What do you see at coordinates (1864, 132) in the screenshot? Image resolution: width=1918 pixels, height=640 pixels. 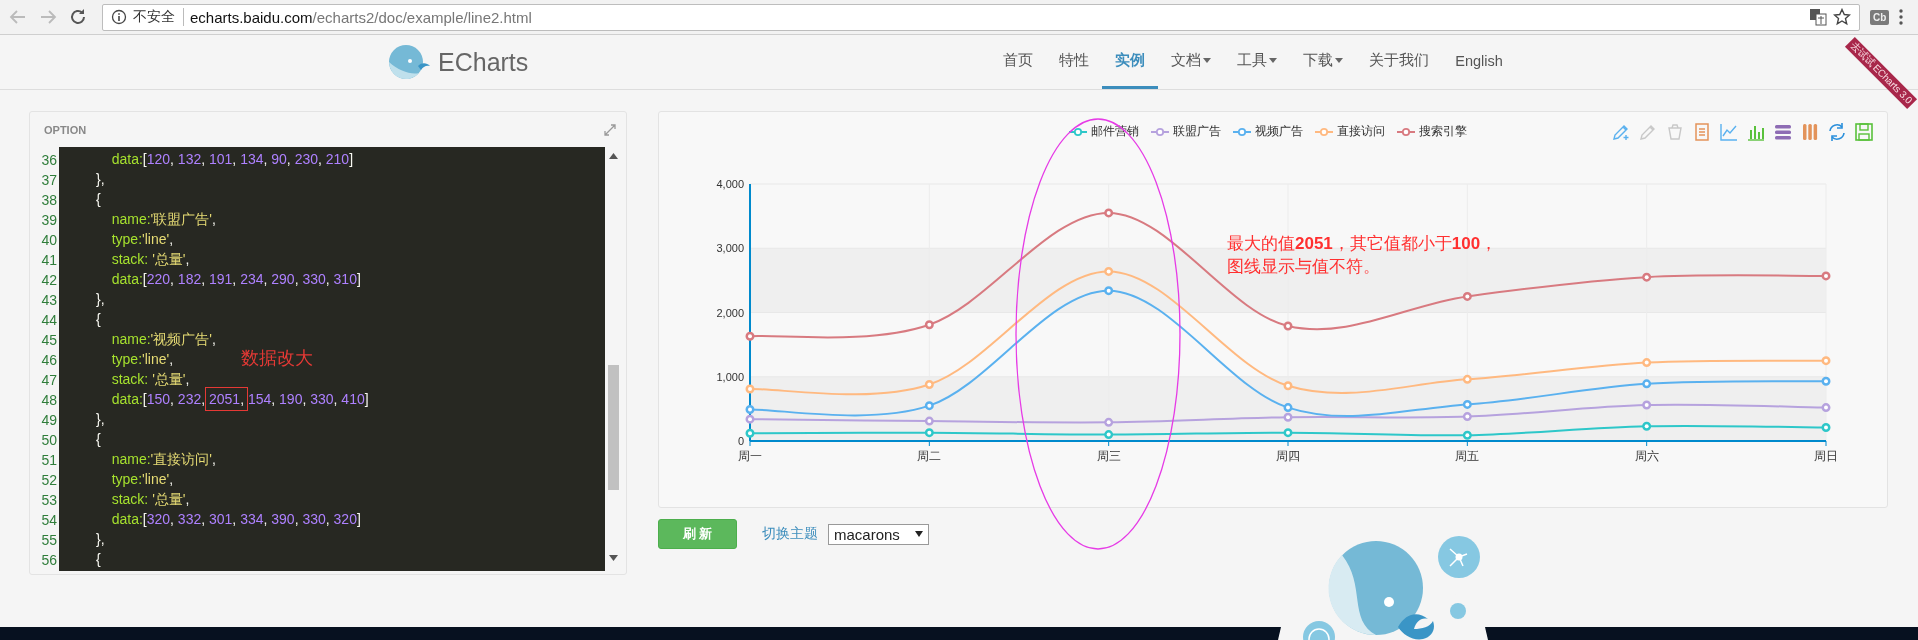 I see `save-icon` at bounding box center [1864, 132].